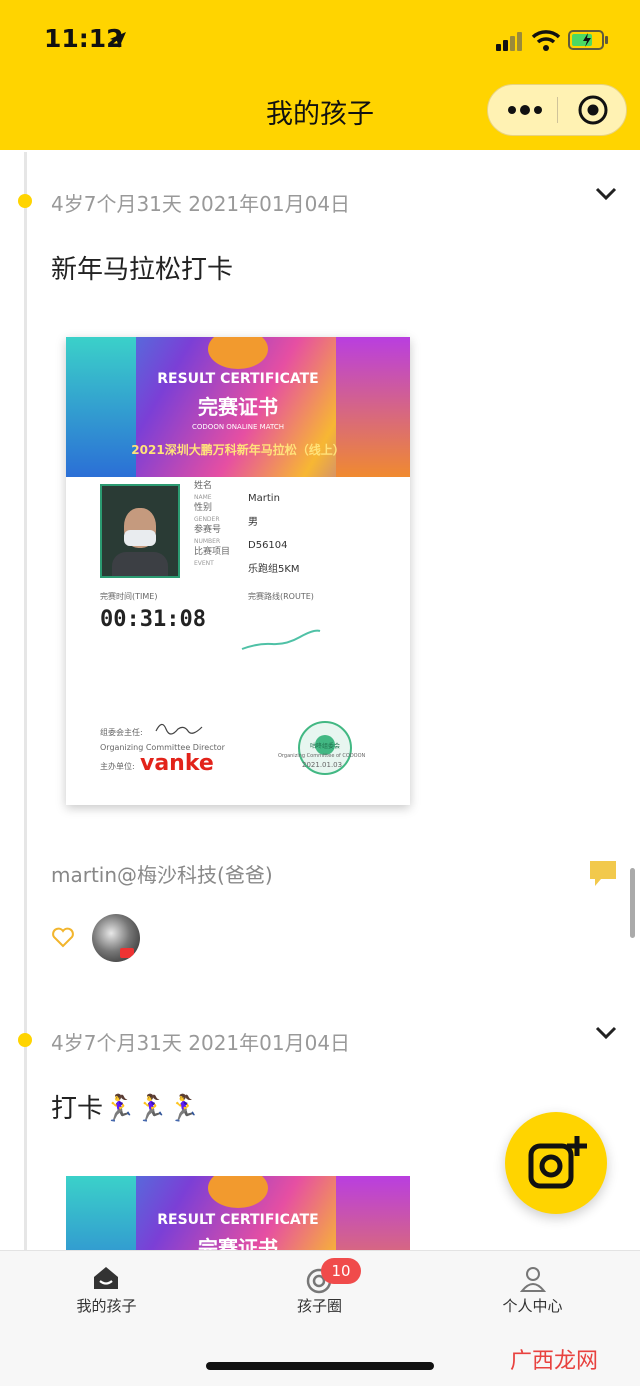 This screenshot has width=640, height=1386. I want to click on cert-subtitle: CODOON ONALINE MATCH, so click(238, 427).